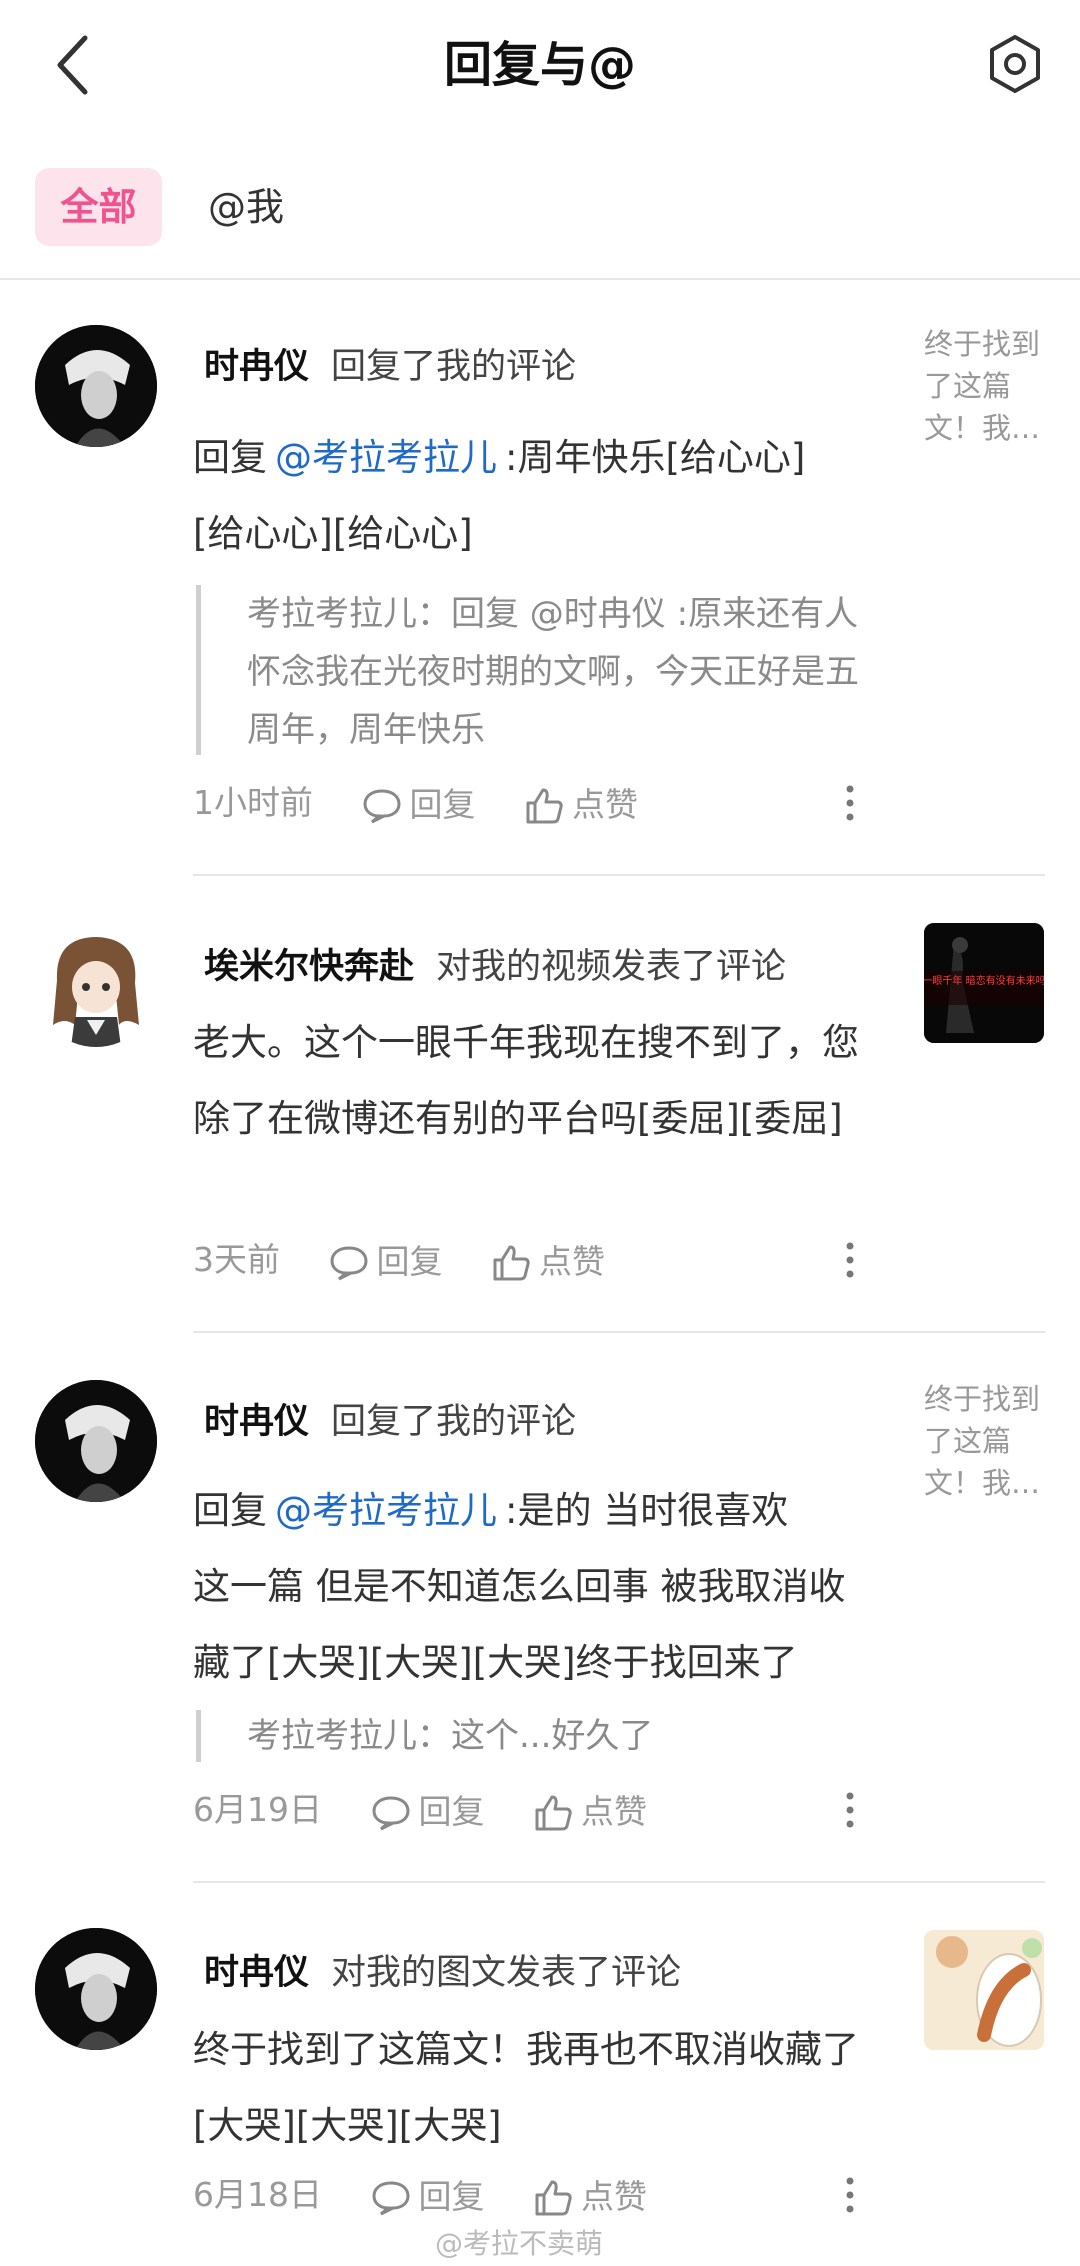  I want to click on watermark: @考拉不卖萌, so click(519, 2243).